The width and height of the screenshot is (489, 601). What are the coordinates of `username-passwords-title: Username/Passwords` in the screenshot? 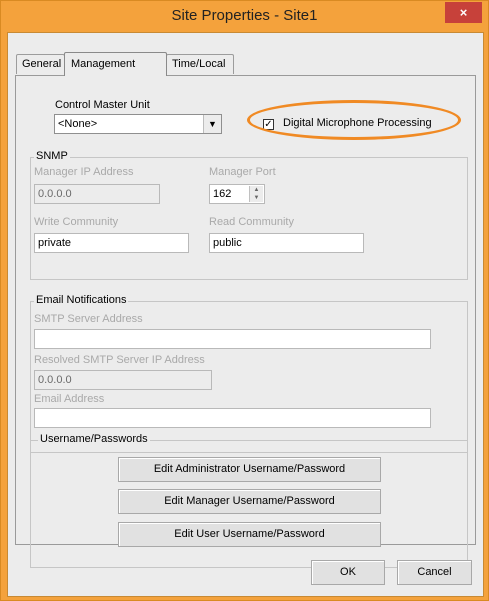 It's located at (94, 439).